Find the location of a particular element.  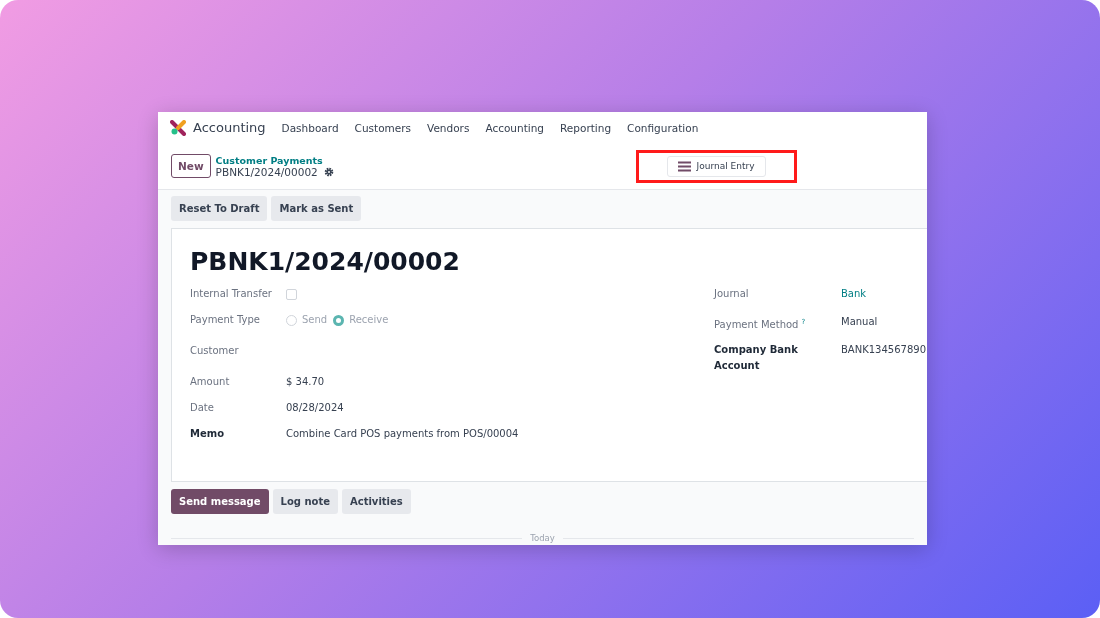

chatter-button: Send message is located at coordinates (220, 501).